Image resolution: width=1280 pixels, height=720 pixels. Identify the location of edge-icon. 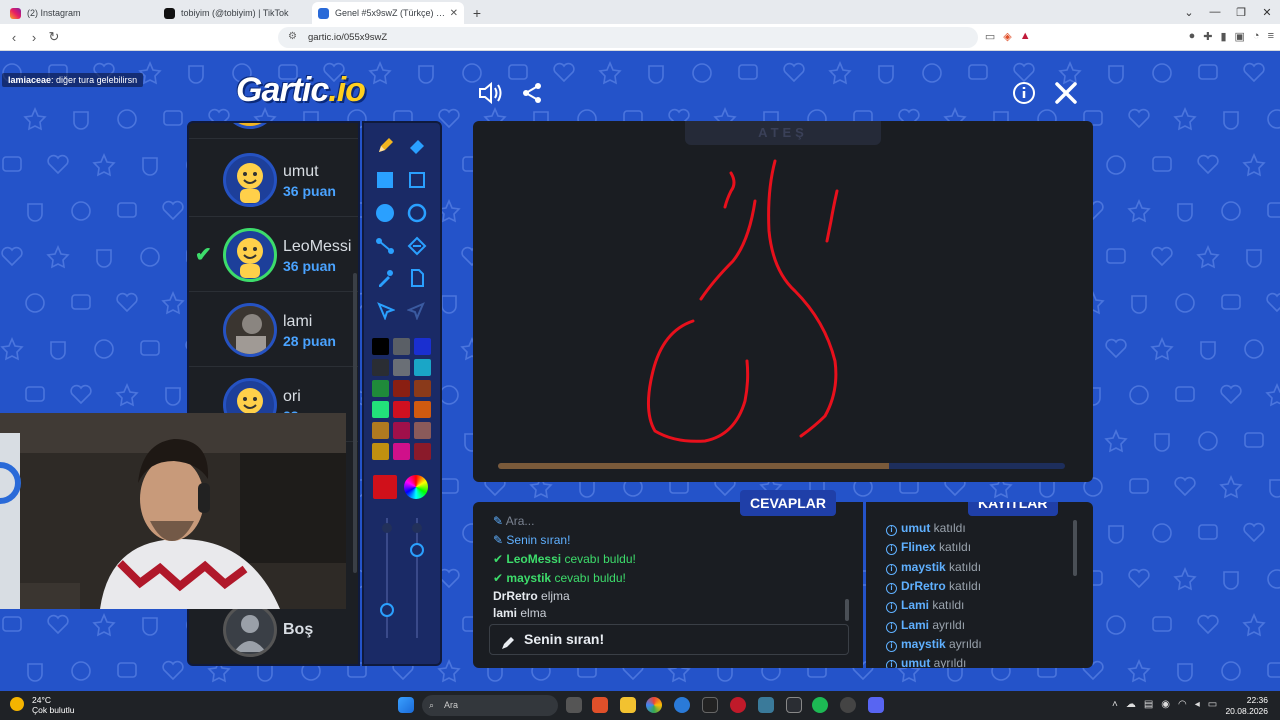
(682, 705).